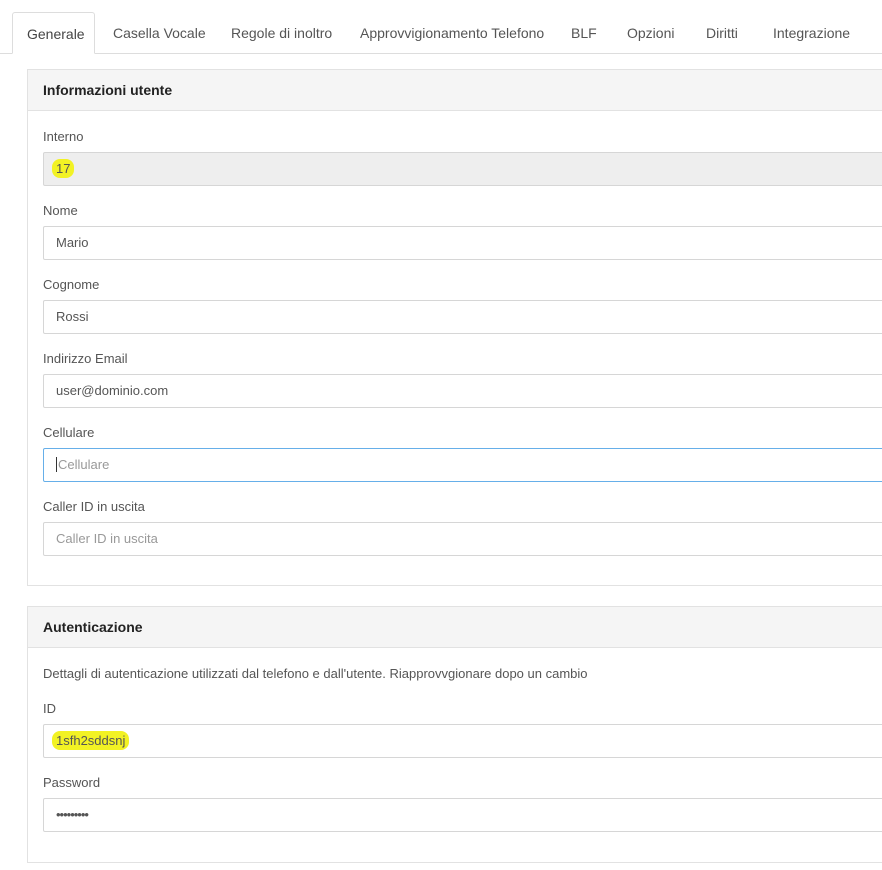  I want to click on text-cursor, so click(56, 464).